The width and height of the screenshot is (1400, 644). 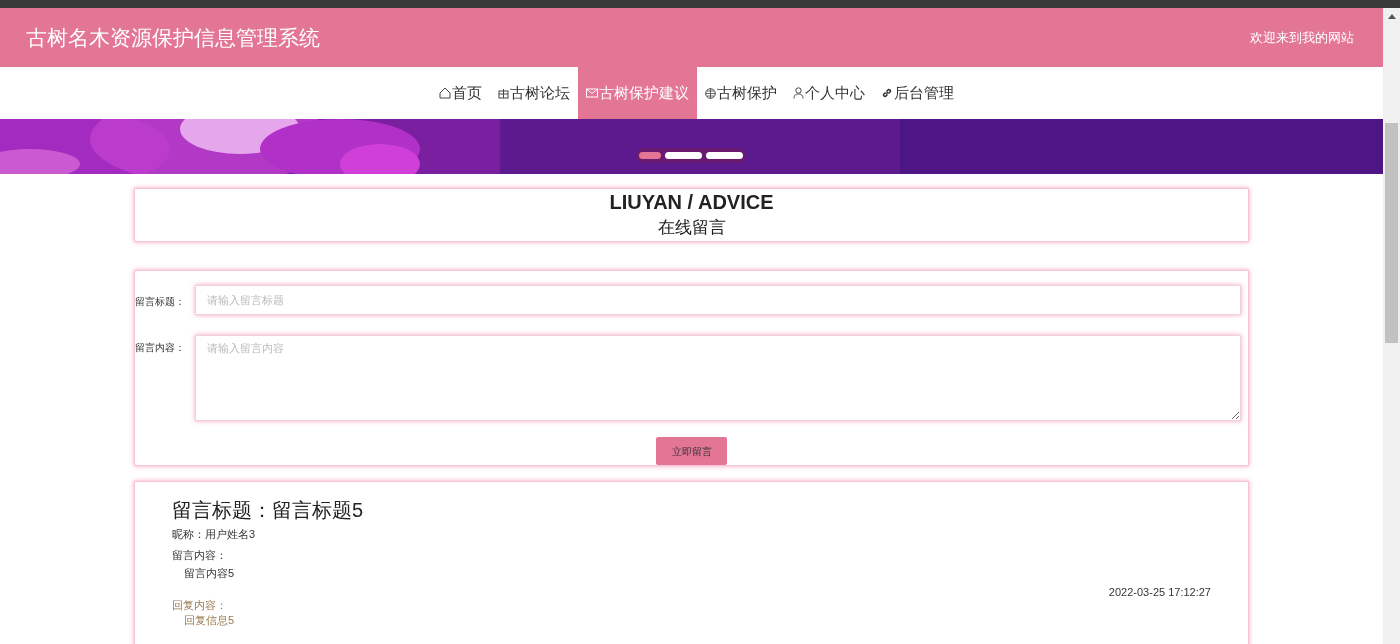 What do you see at coordinates (592, 93) in the screenshot?
I see `envelope-icon` at bounding box center [592, 93].